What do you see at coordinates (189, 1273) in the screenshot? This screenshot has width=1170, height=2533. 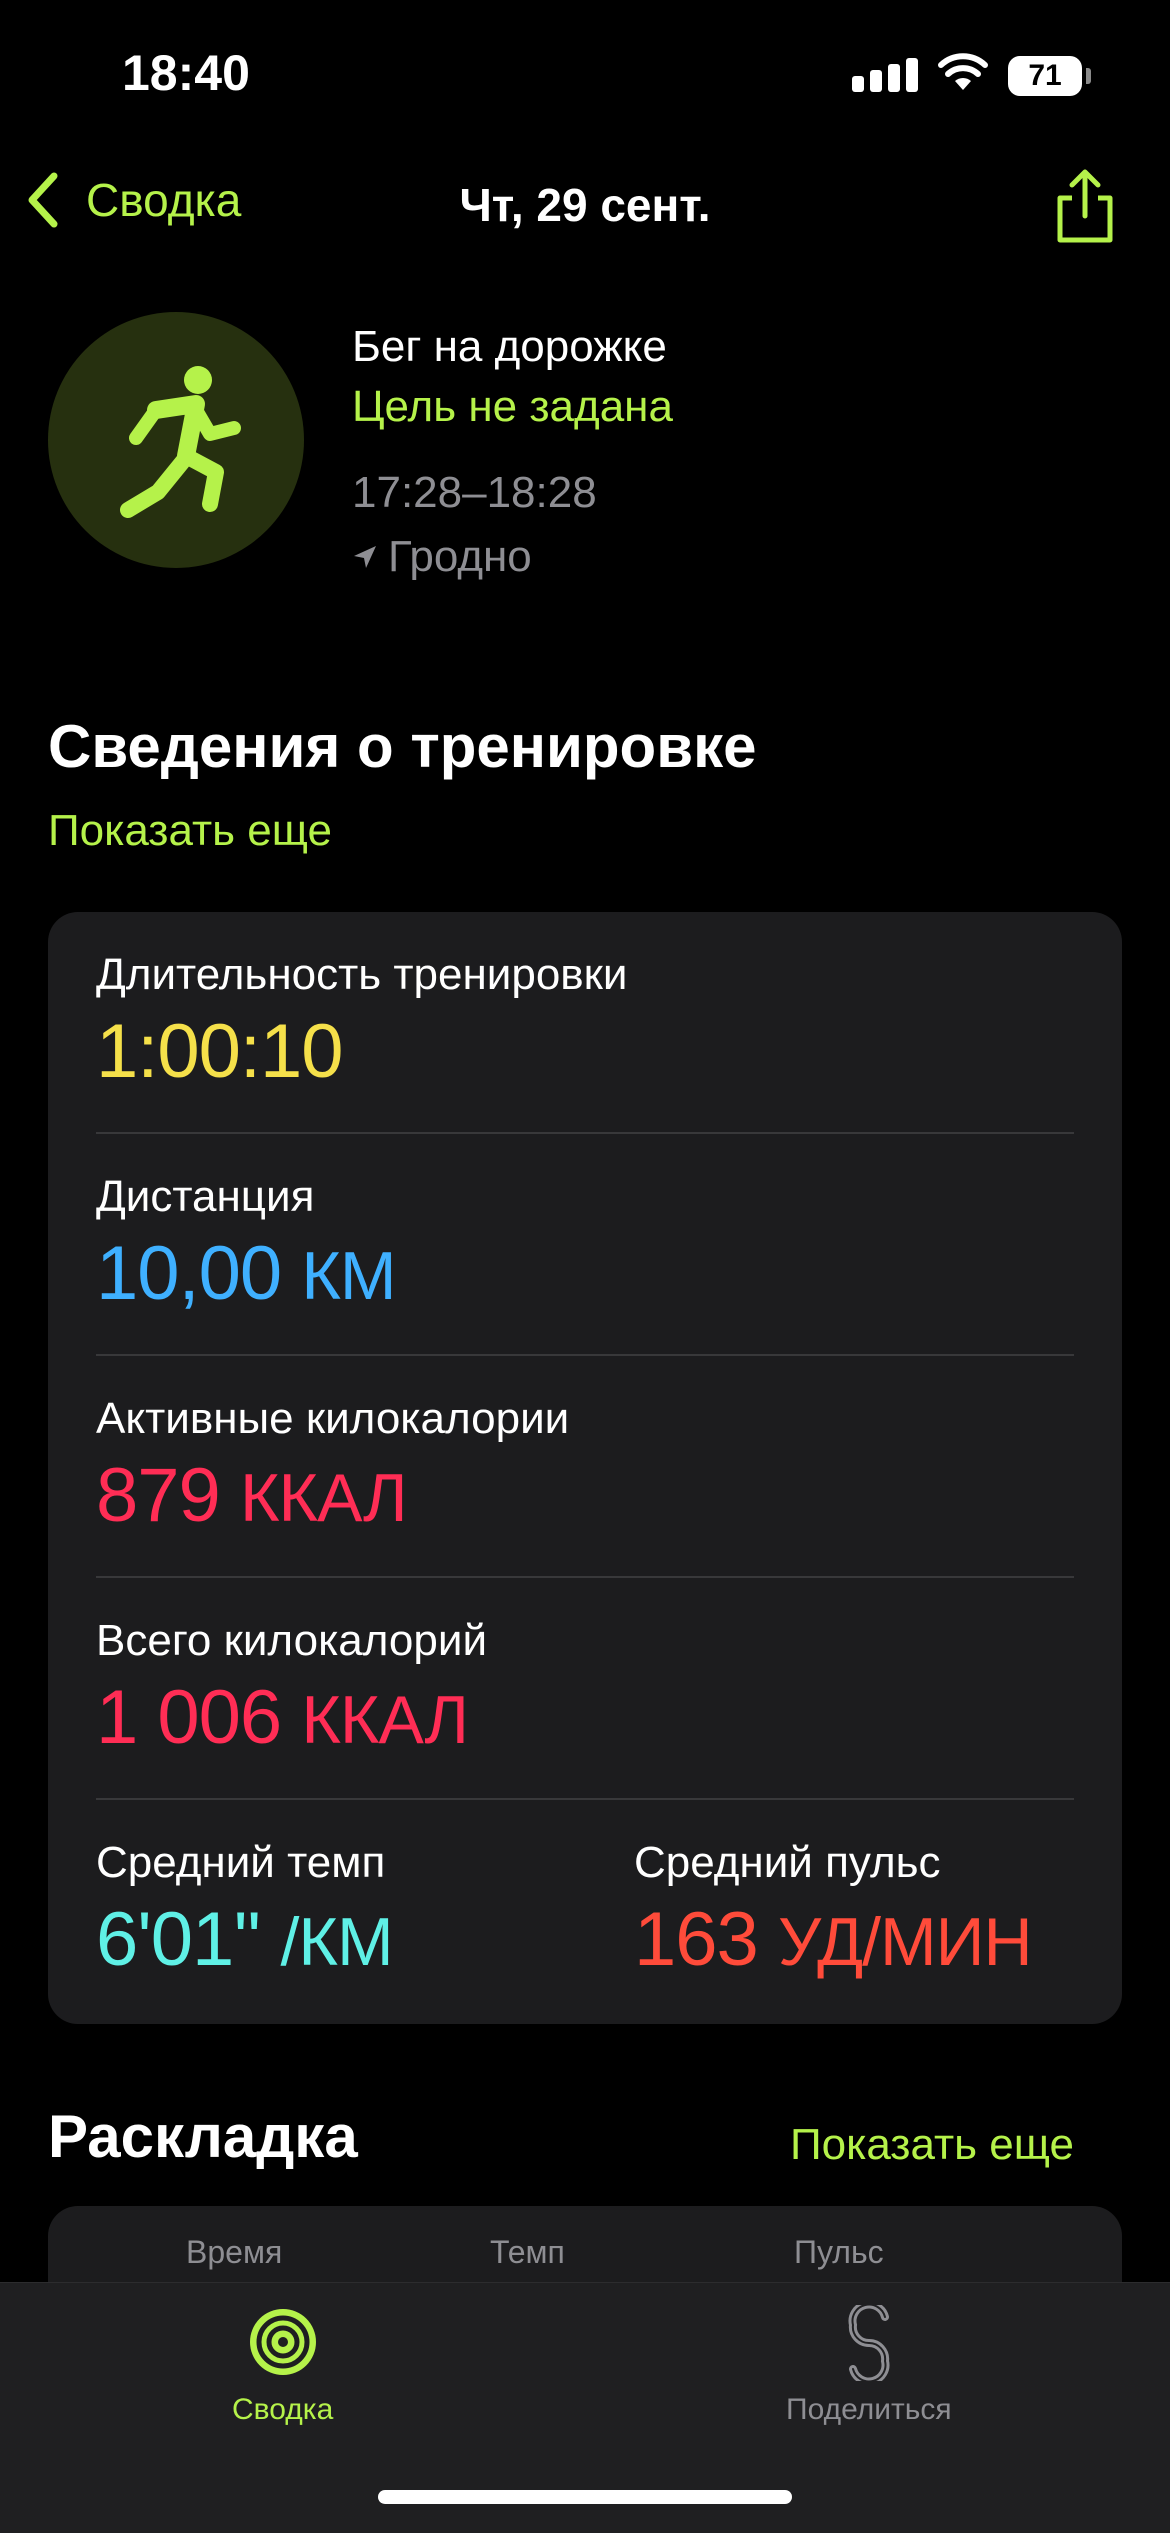 I see `distance-value: 10,00` at bounding box center [189, 1273].